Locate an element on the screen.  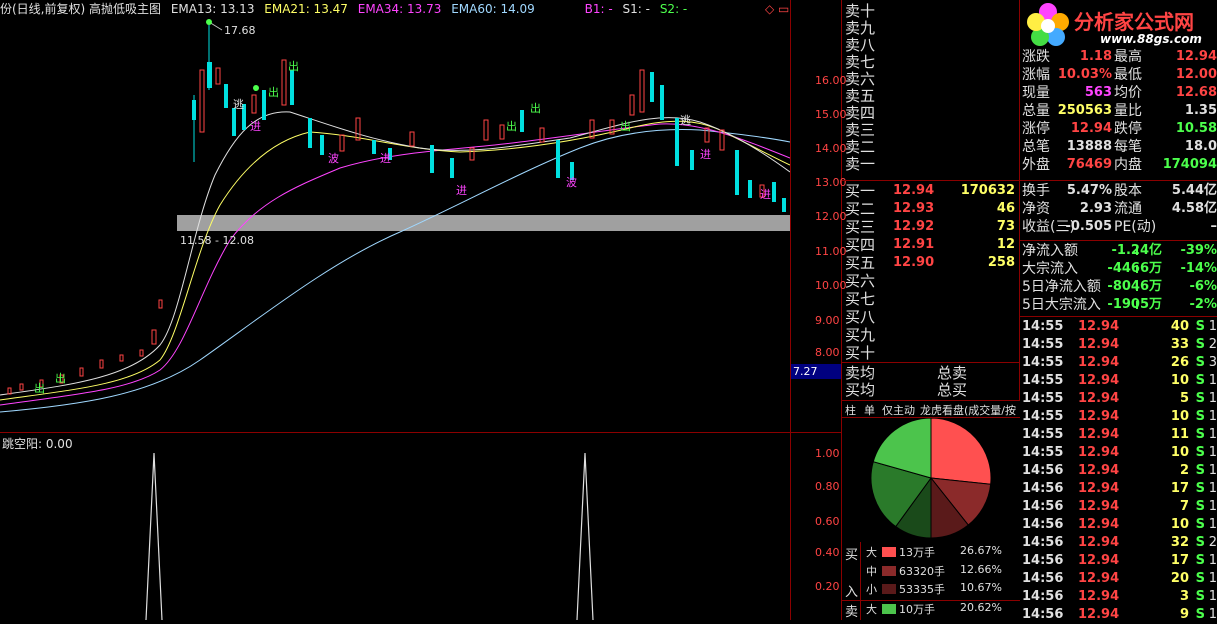
legend-size: 大 is located at coordinates (871, 609).